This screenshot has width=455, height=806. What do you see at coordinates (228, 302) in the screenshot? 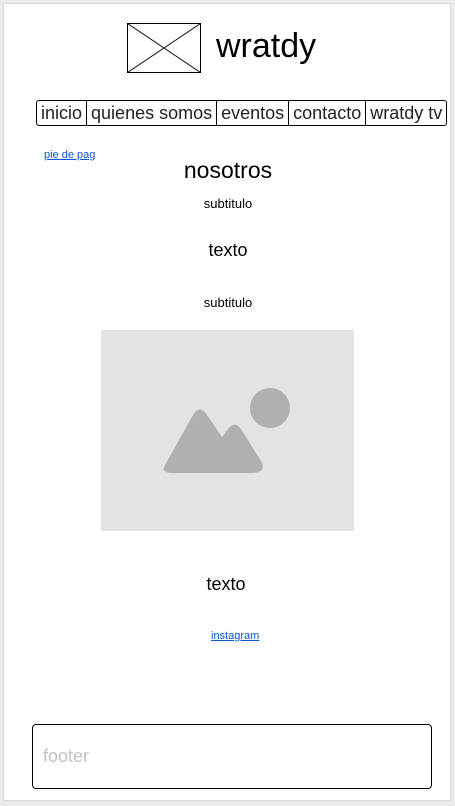
I see `subtitle-2: subtitulo` at bounding box center [228, 302].